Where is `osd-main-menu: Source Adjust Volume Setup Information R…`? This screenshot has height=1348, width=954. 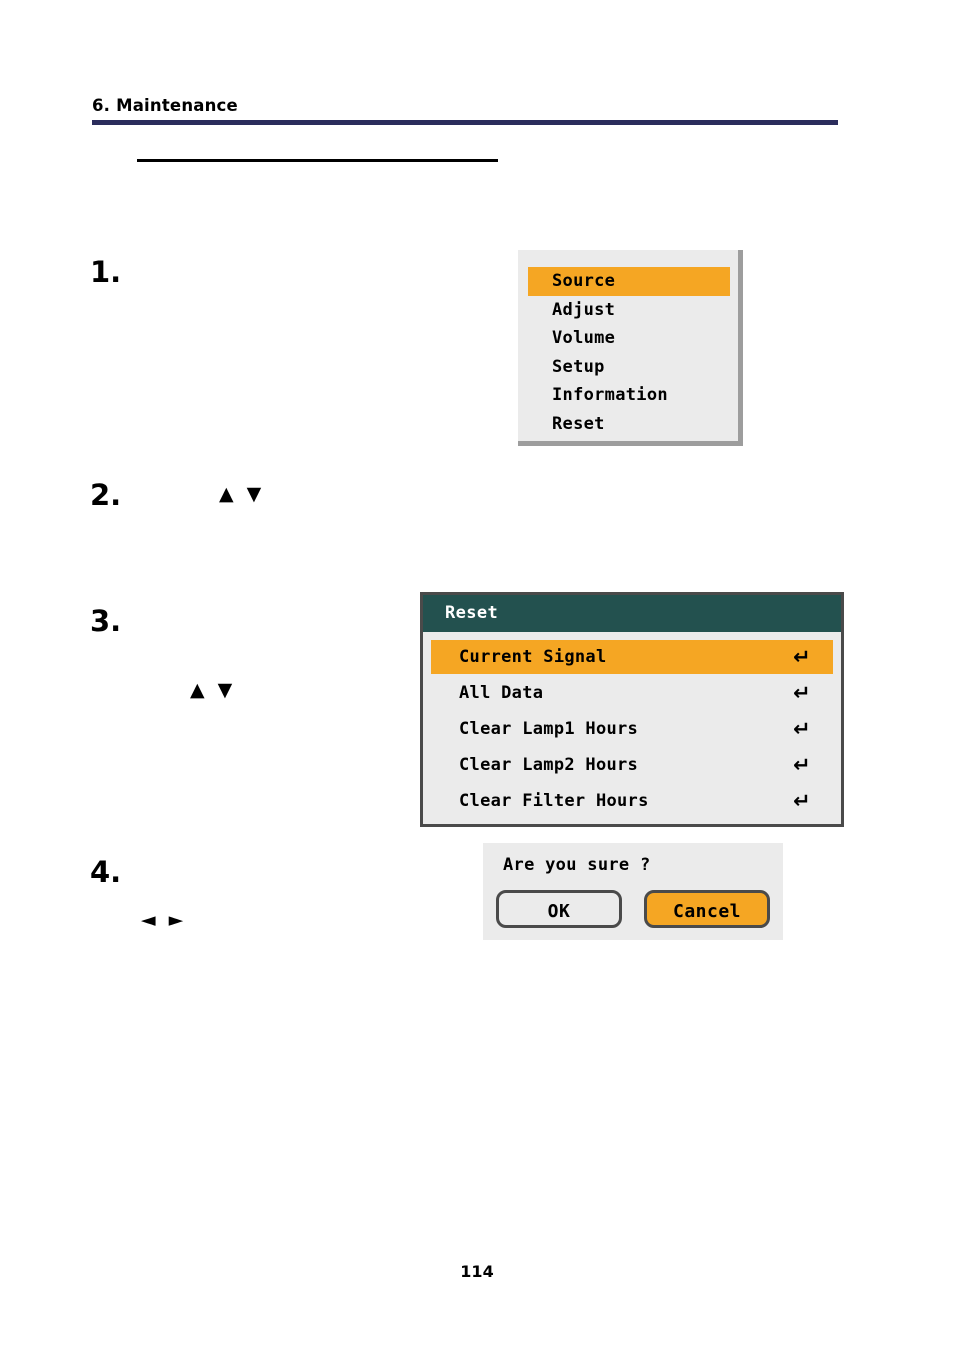
osd-main-menu: Source Adjust Volume Setup Information R… is located at coordinates (630, 348).